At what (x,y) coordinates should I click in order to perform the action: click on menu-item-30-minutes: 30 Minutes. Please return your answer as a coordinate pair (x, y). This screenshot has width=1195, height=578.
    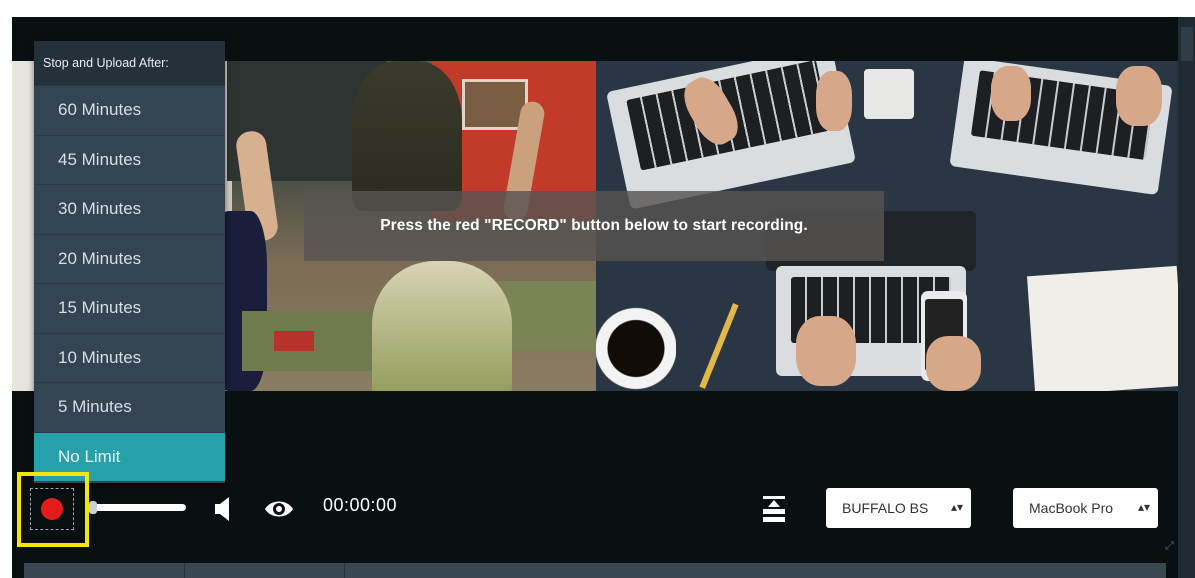
    Looking at the image, I should click on (129, 209).